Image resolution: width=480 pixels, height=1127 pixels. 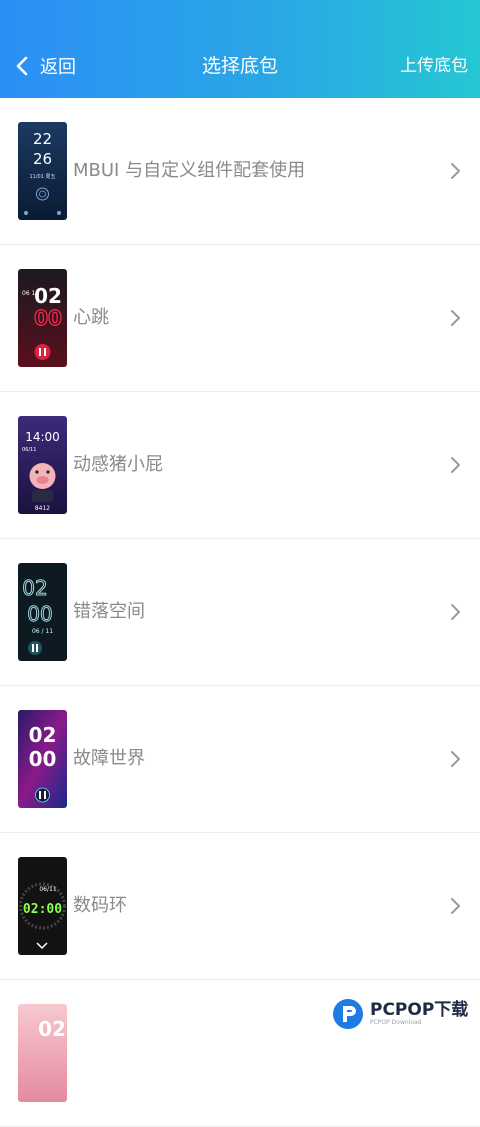 What do you see at coordinates (240, 759) in the screenshot?
I see `list-item-glitch-world: 02 00 故障世界` at bounding box center [240, 759].